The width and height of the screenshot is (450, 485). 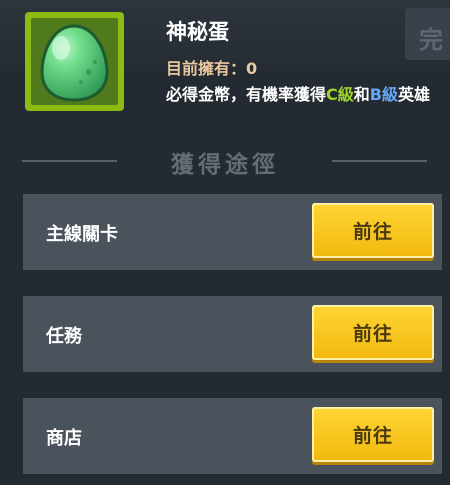 I want to click on item-icon-background, so click(x=74, y=61).